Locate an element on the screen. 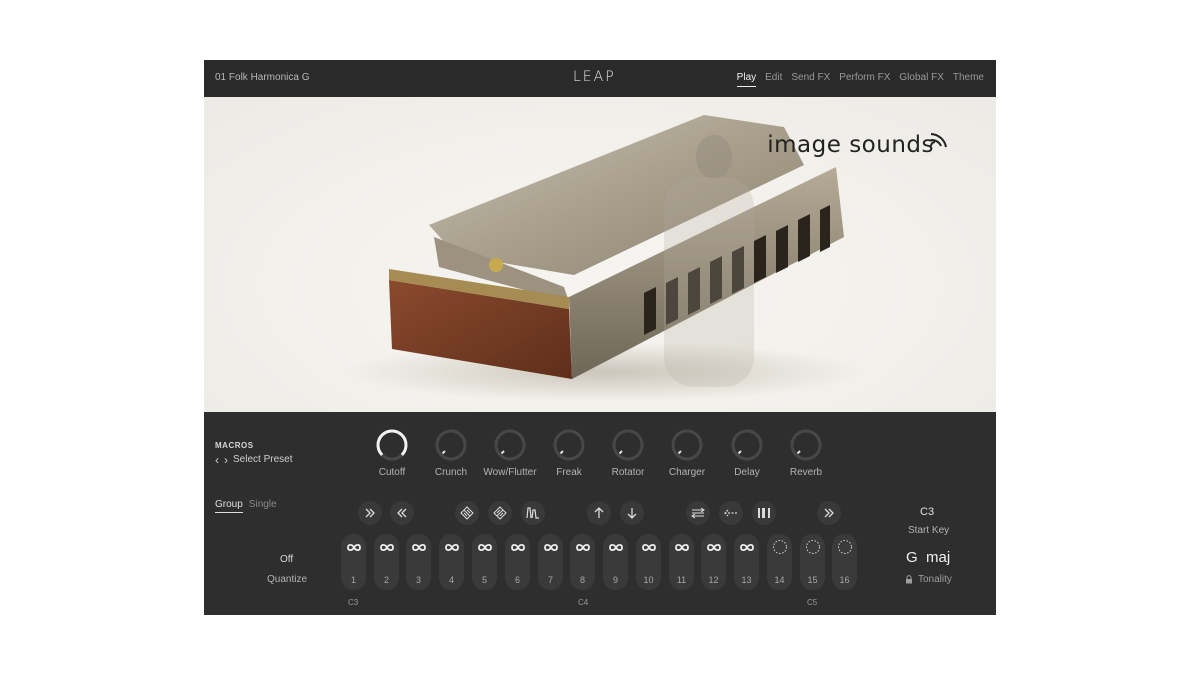  slot-6: 6 is located at coordinates (517, 562).